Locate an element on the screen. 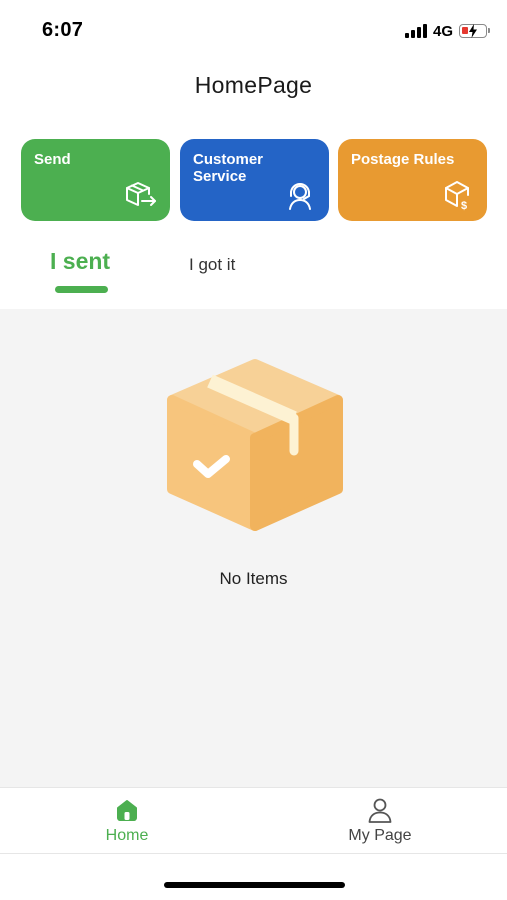 The height and width of the screenshot is (900, 507). page-title: HomePage is located at coordinates (253, 85).